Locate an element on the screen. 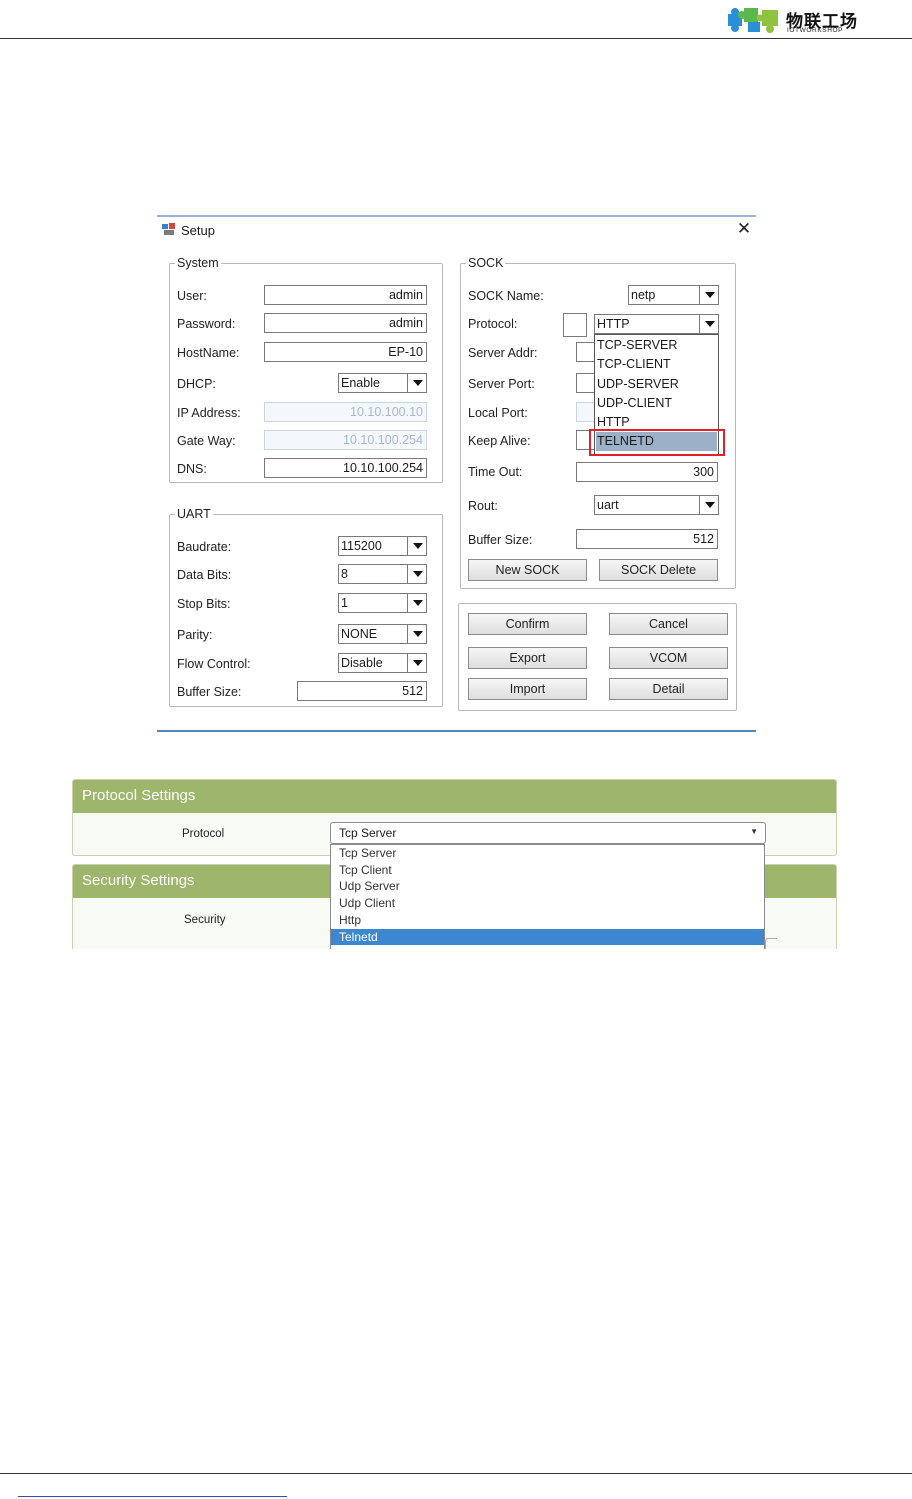 The width and height of the screenshot is (912, 1499). web-option-telnetd: Telnetd is located at coordinates (547, 937).